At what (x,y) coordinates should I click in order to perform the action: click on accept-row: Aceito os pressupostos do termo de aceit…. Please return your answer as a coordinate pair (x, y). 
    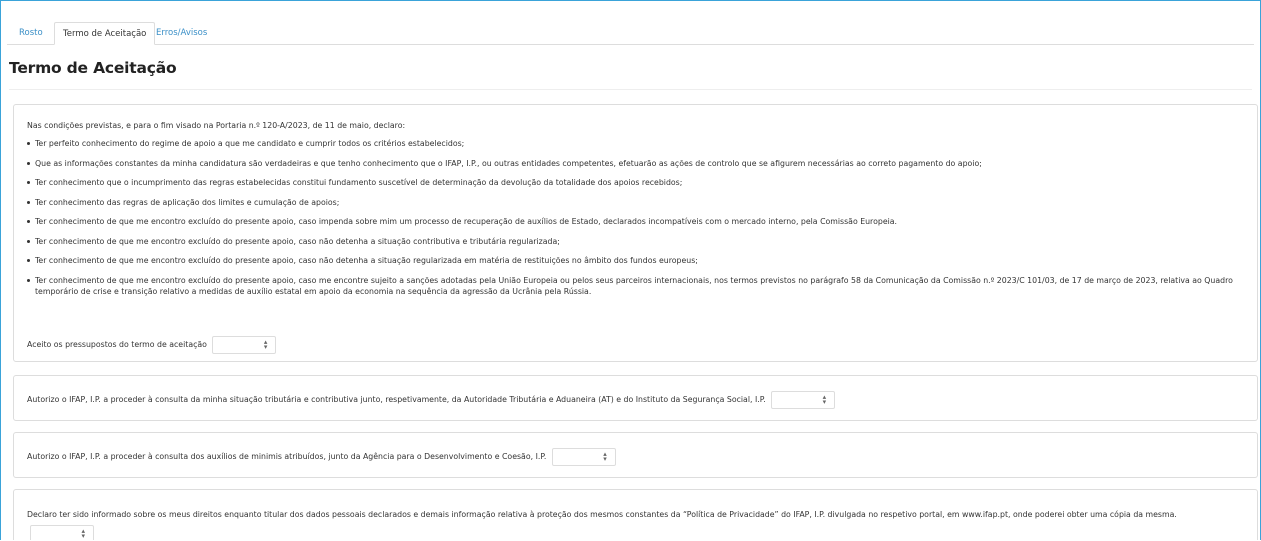
    Looking at the image, I should click on (152, 345).